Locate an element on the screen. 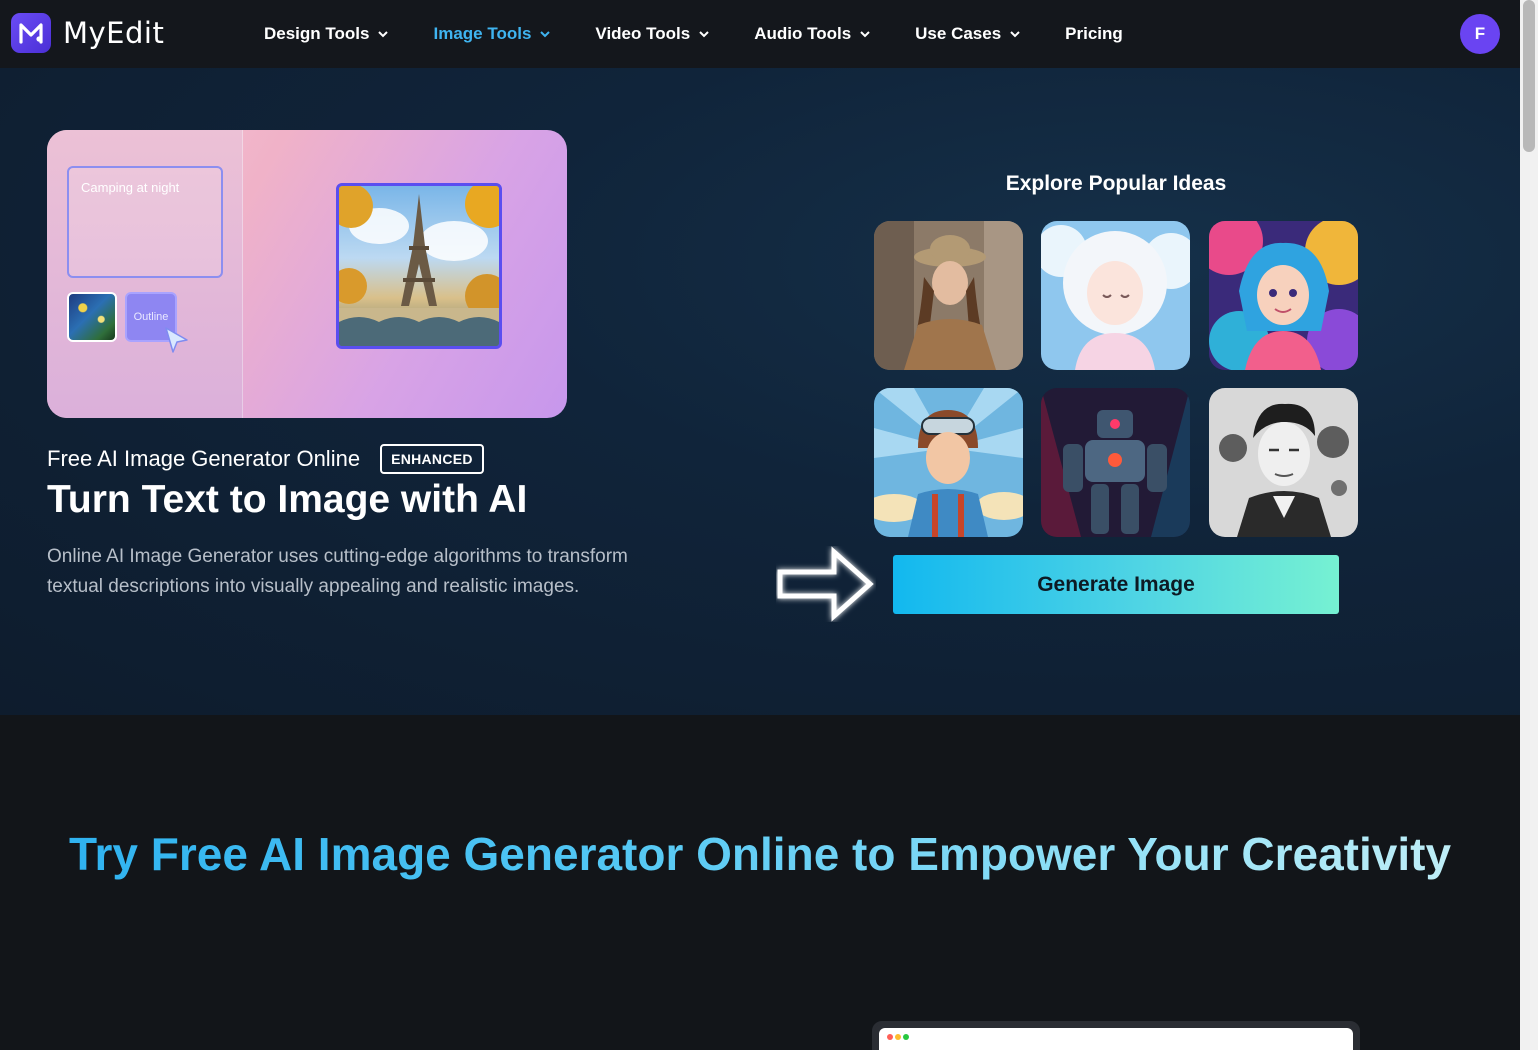 This screenshot has height=1050, width=1538. nav-pricing: Pricing is located at coordinates (1094, 34).